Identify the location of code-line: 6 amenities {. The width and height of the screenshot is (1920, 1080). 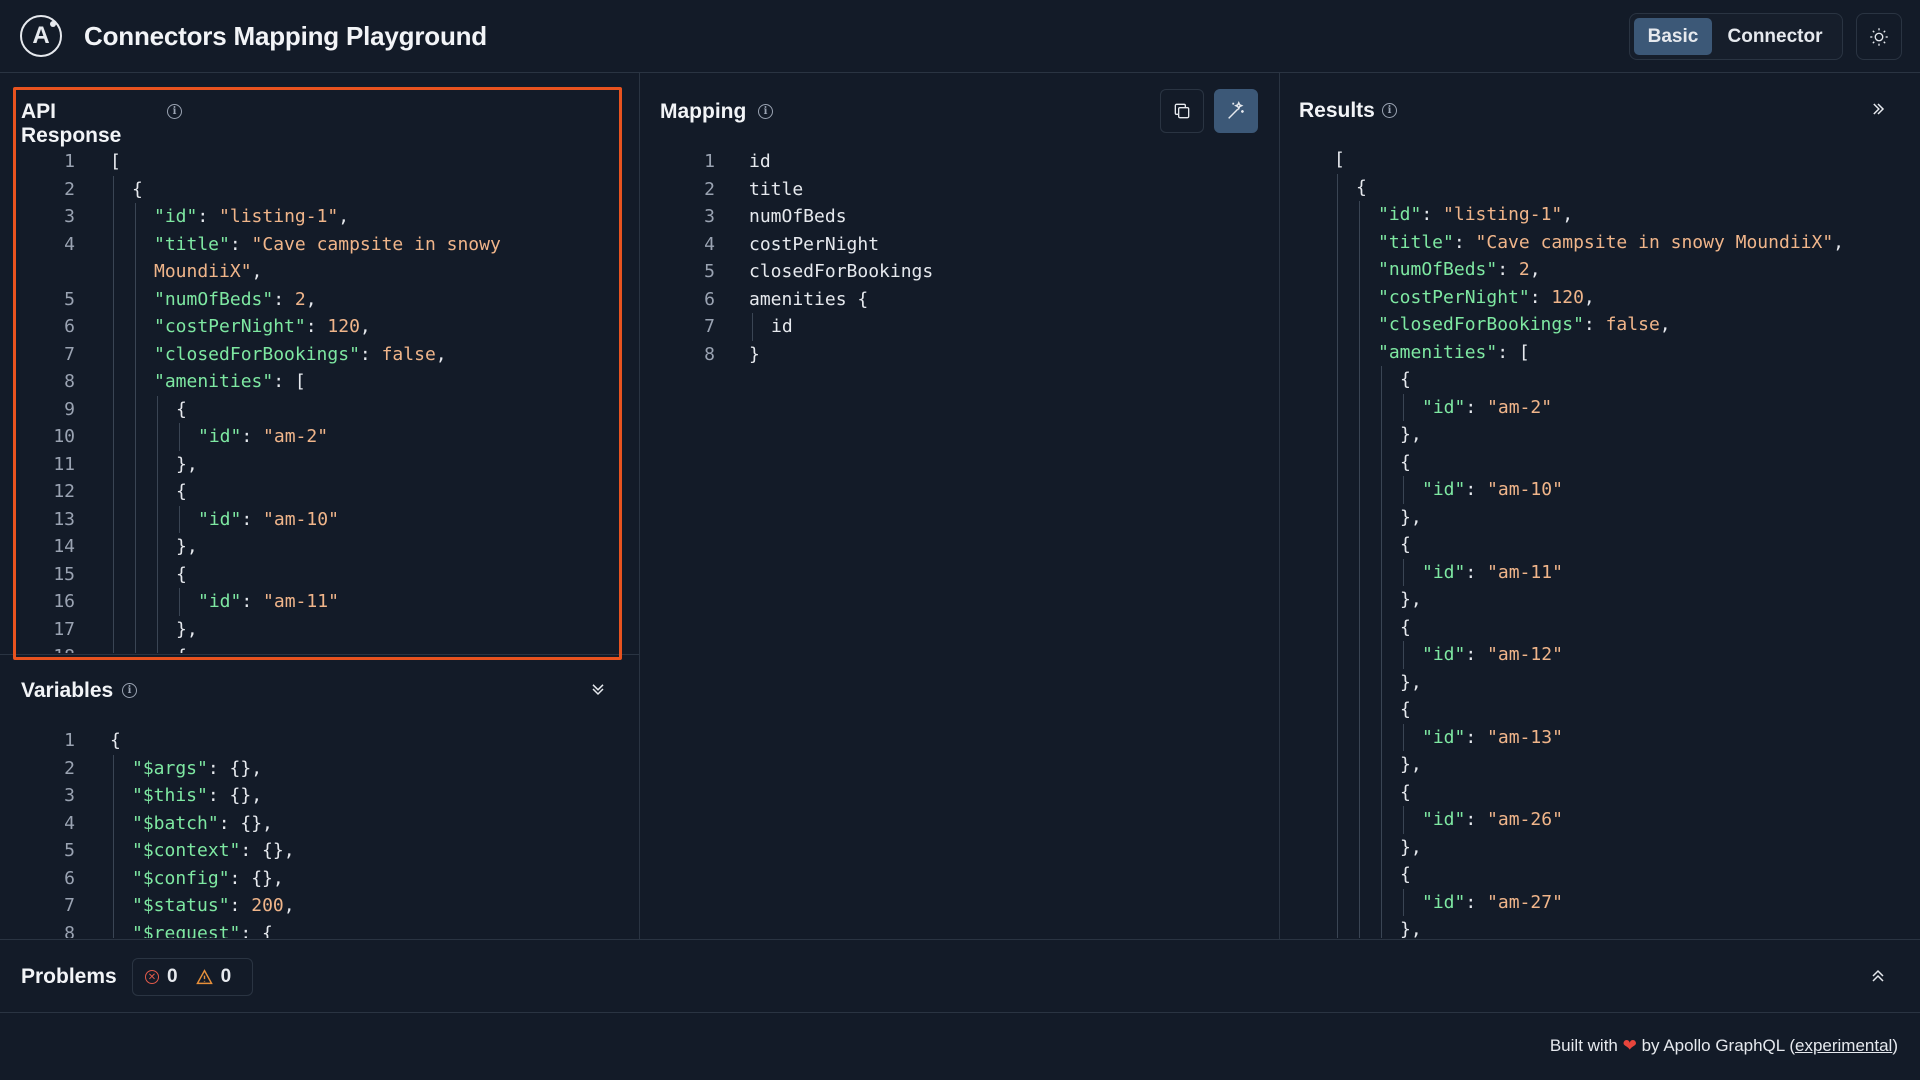
(960, 300).